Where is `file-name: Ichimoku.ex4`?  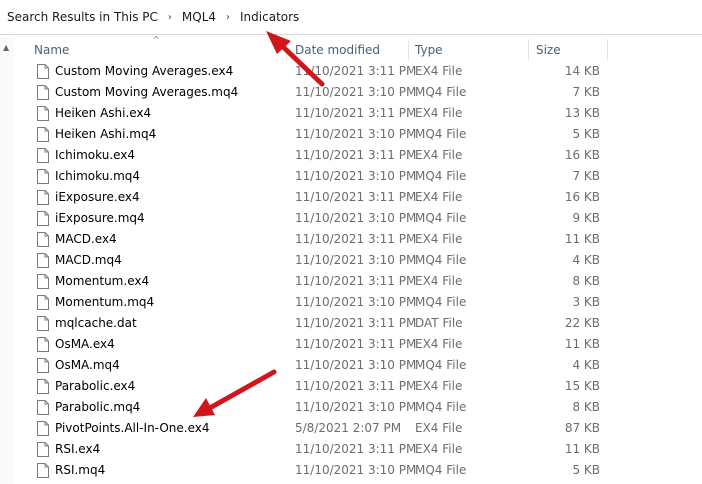
file-name: Ichimoku.ex4 is located at coordinates (95, 155).